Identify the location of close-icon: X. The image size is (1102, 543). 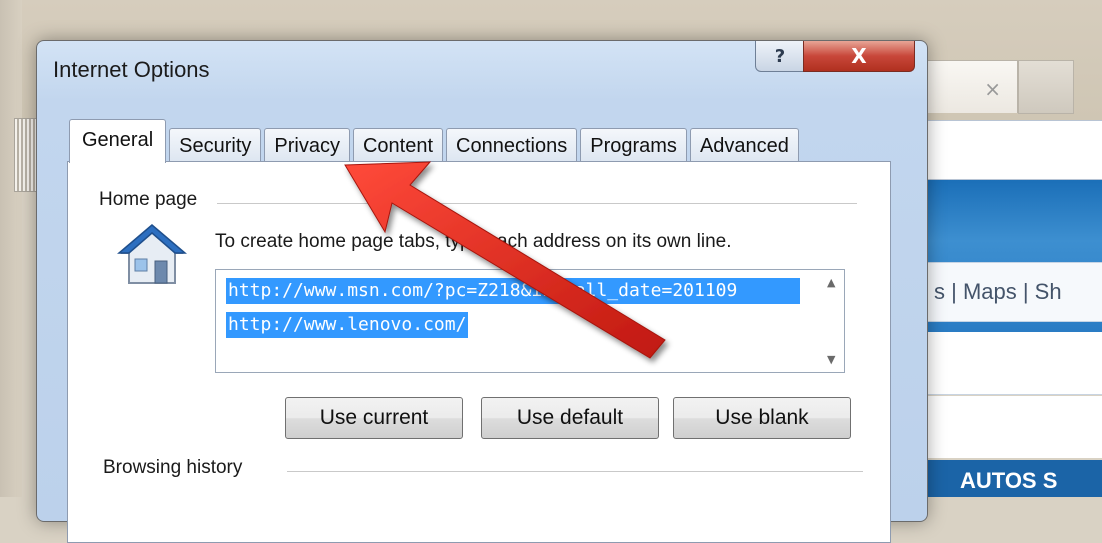
(859, 56).